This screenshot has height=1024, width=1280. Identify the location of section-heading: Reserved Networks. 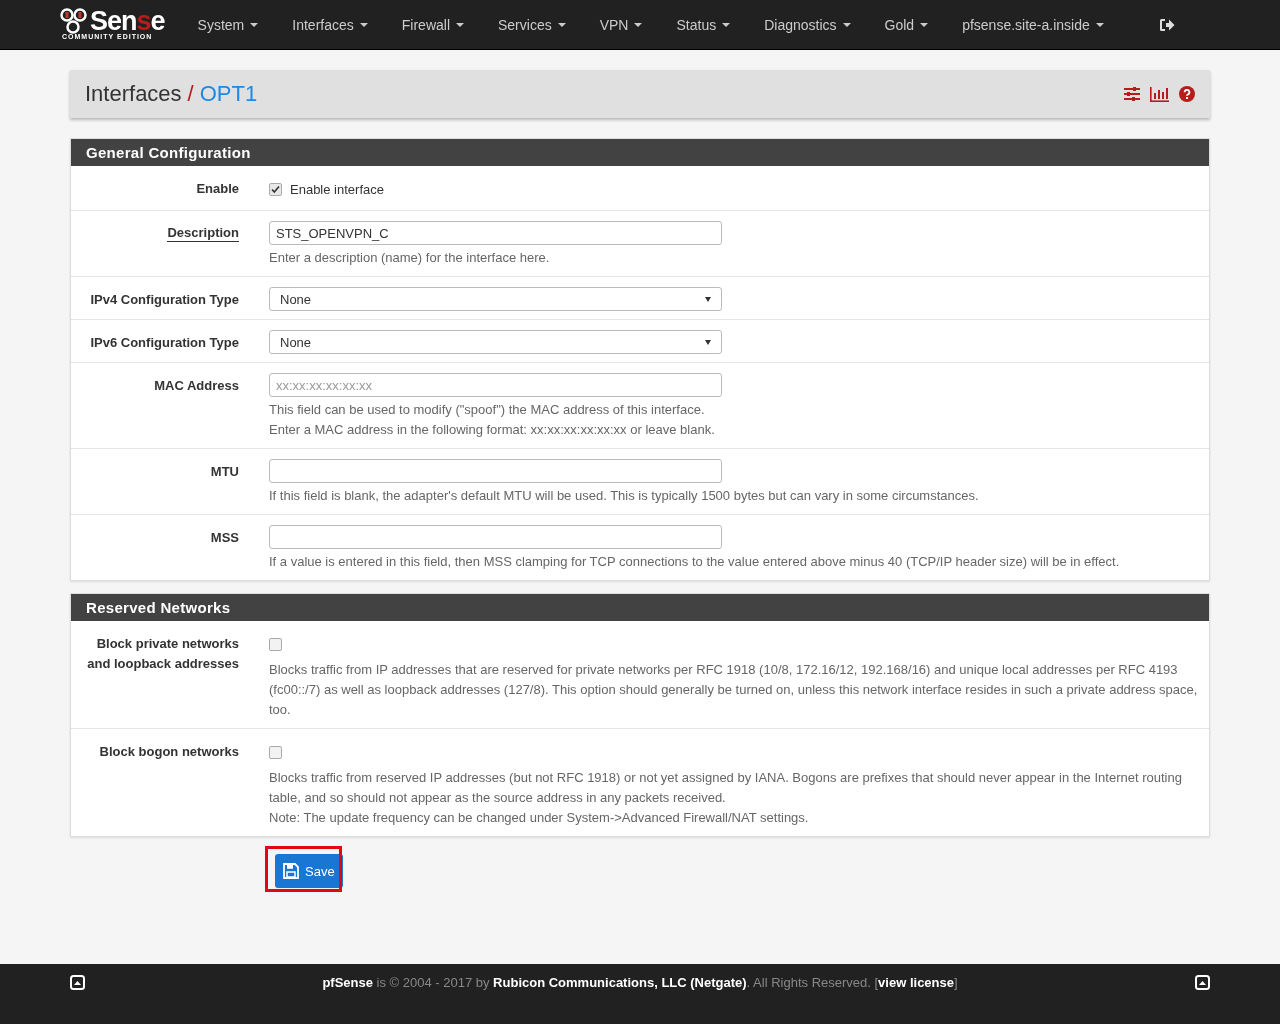
(640, 607).